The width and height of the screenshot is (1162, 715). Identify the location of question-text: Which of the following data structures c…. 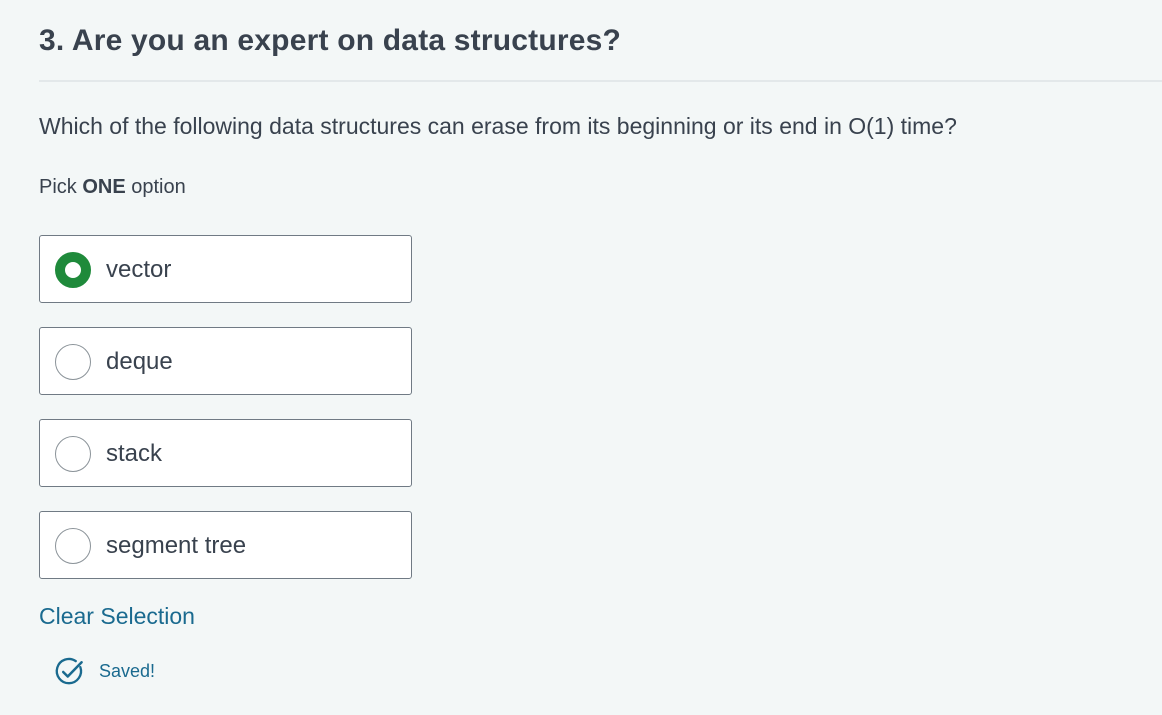
(498, 126).